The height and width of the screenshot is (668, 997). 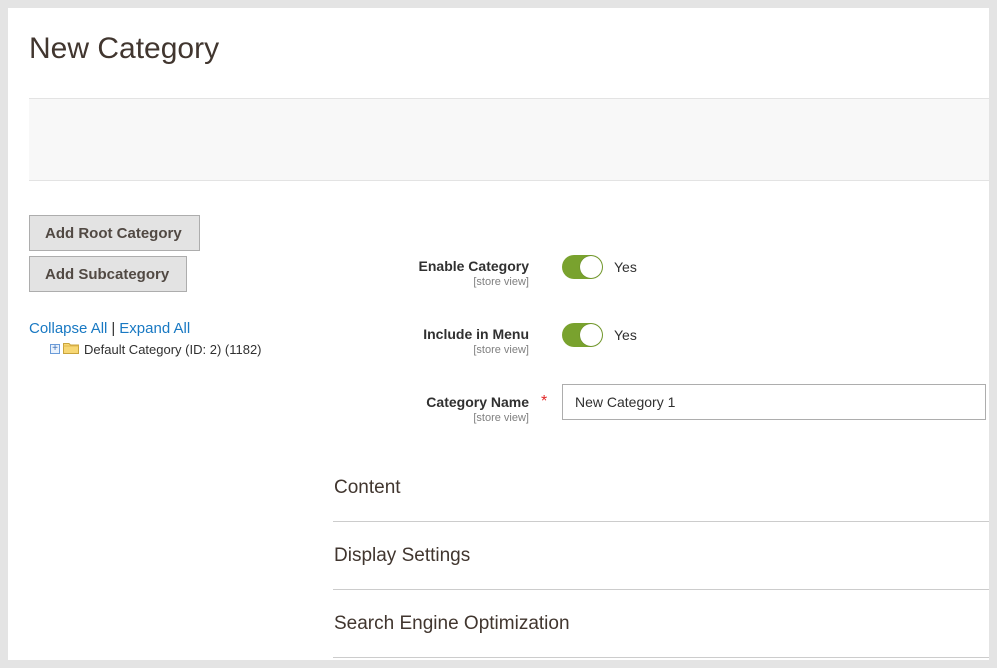 What do you see at coordinates (501, 282) in the screenshot?
I see `enable-category-scope: [store view]` at bounding box center [501, 282].